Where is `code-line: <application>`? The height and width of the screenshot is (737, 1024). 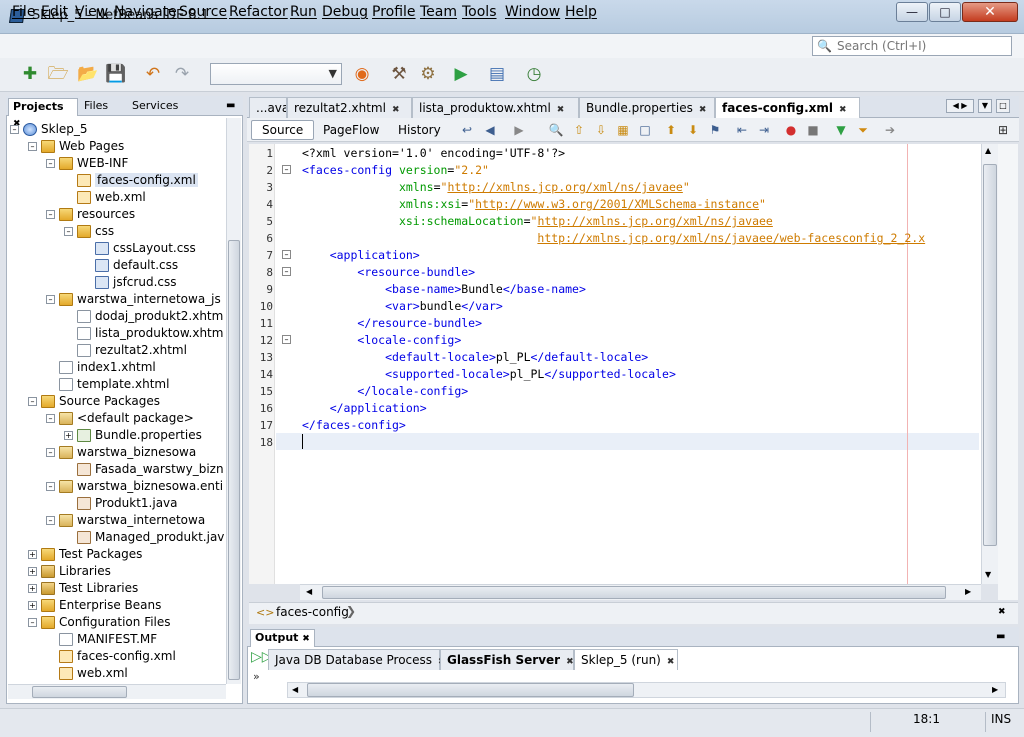 code-line: <application> is located at coordinates (361, 255).